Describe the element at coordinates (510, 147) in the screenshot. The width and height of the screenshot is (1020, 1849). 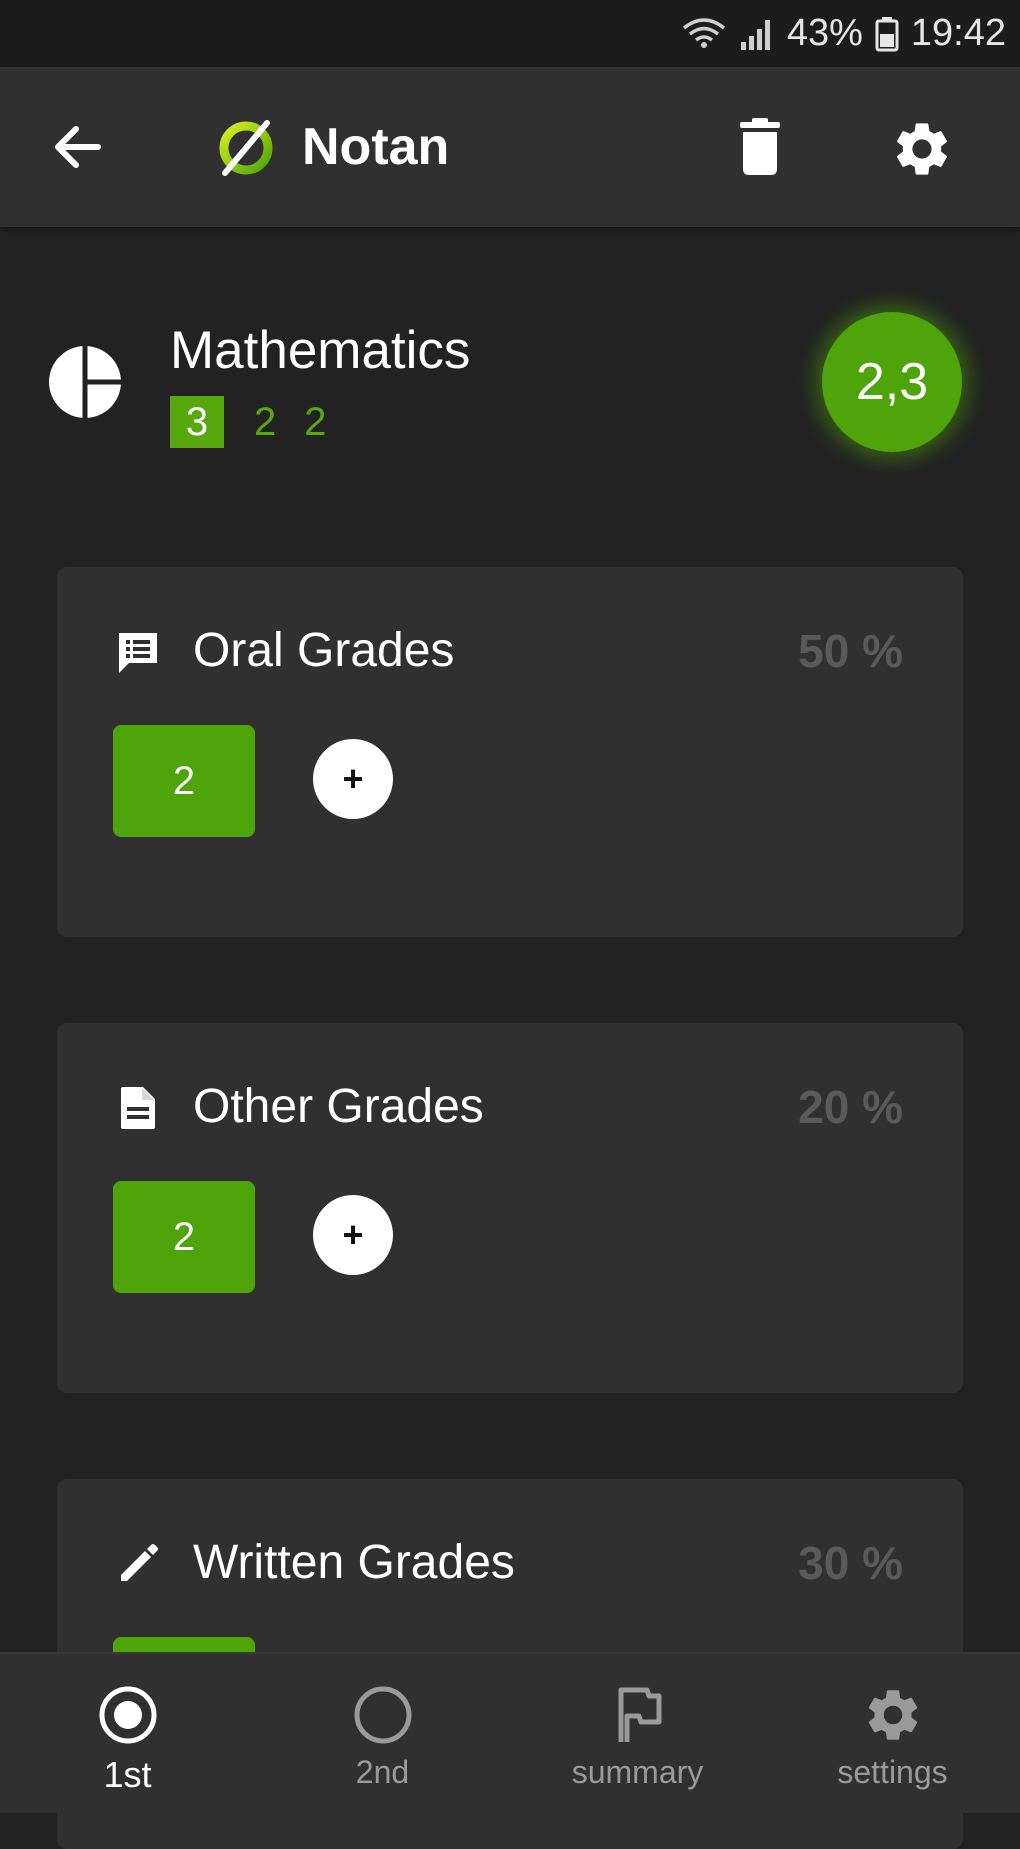
I see `app-toolbar: Notan` at that location.